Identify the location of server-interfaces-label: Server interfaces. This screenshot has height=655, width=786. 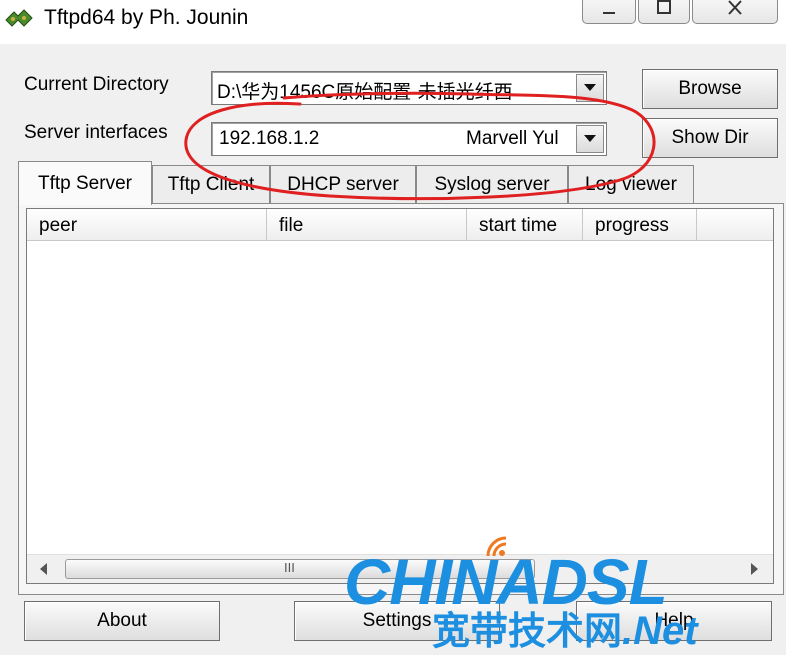
(96, 132).